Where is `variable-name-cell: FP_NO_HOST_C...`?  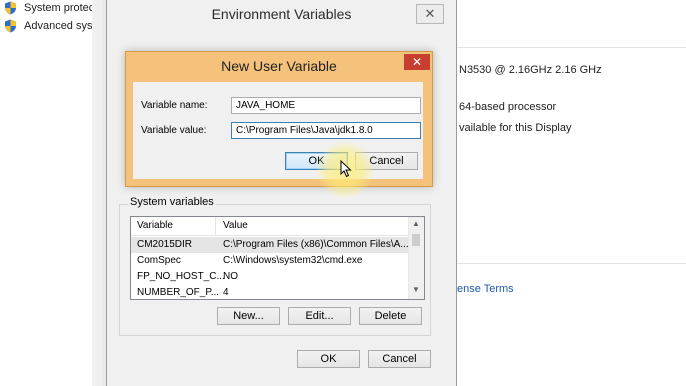 variable-name-cell: FP_NO_HOST_C... is located at coordinates (181, 276).